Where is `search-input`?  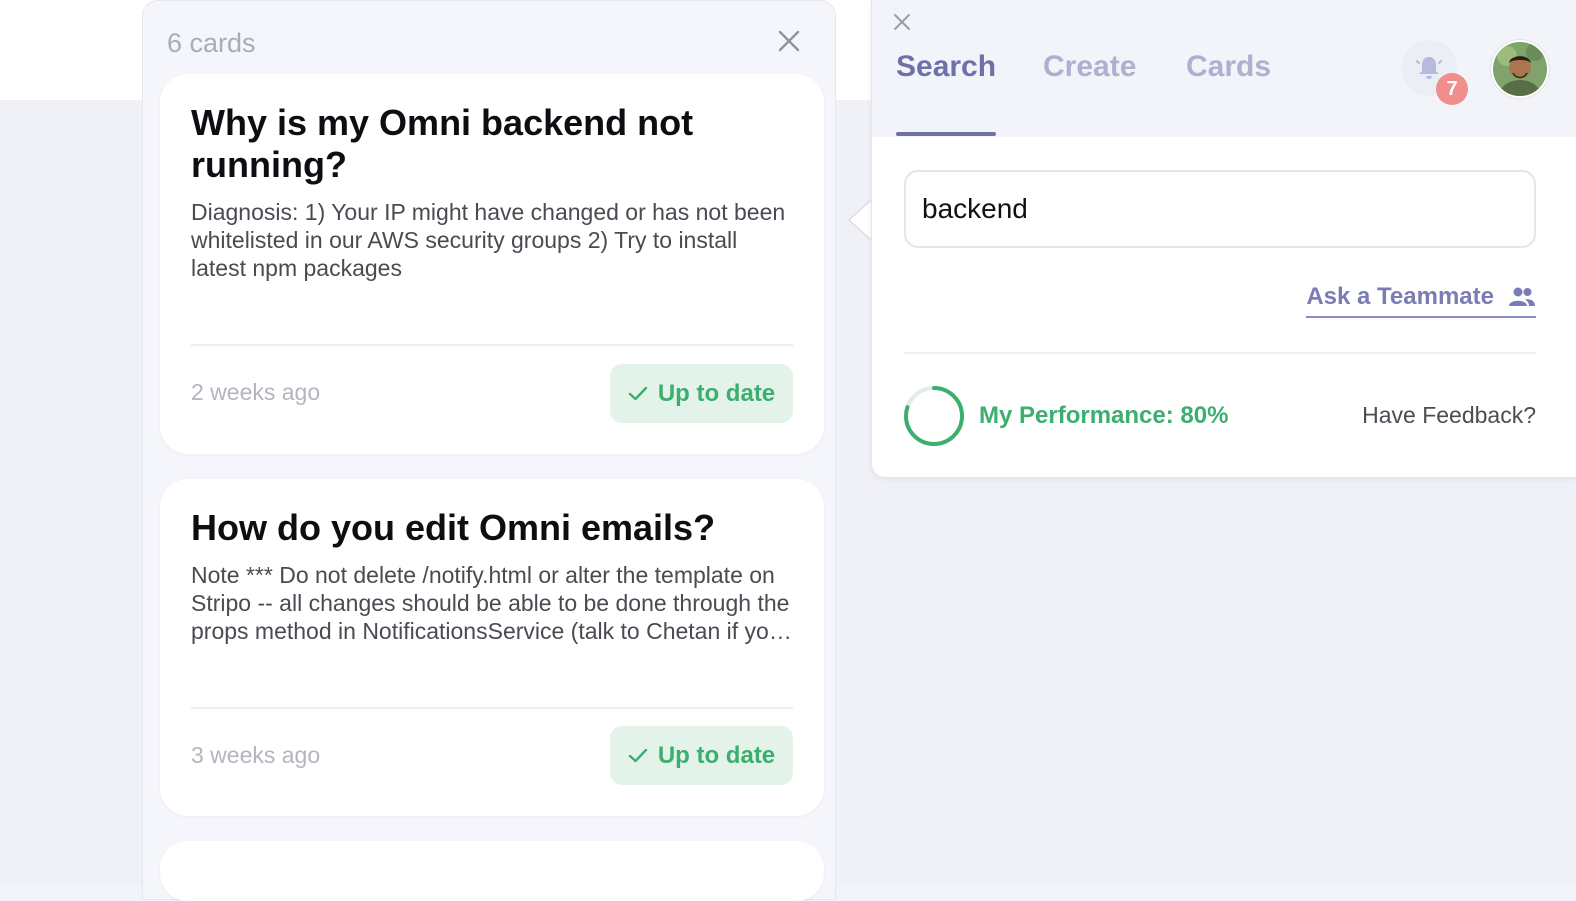
search-input is located at coordinates (1220, 209).